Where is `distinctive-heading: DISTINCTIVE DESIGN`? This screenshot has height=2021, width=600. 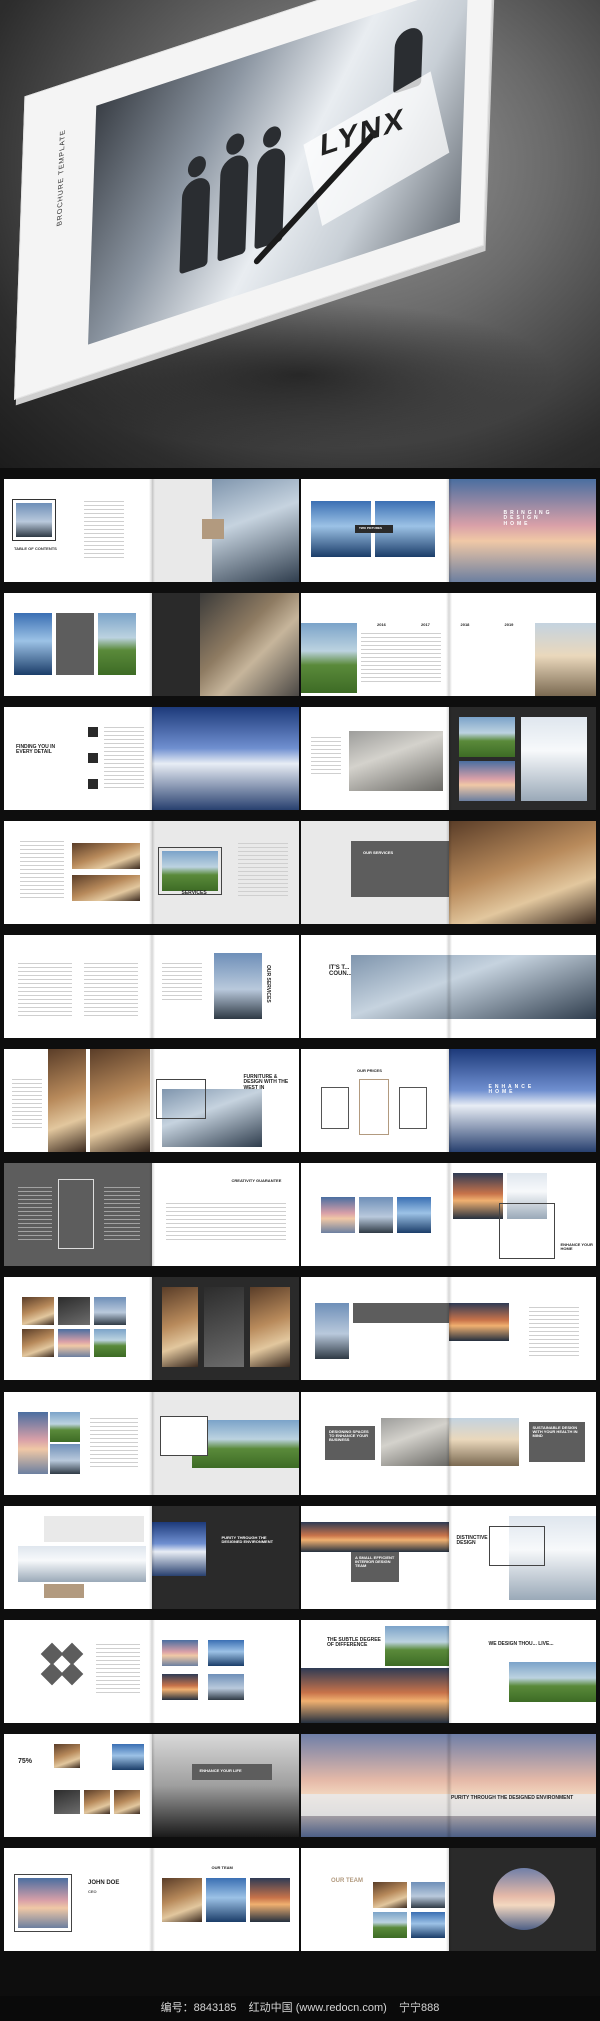
distinctive-heading: DISTINCTIVE DESIGN is located at coordinates (472, 1541).